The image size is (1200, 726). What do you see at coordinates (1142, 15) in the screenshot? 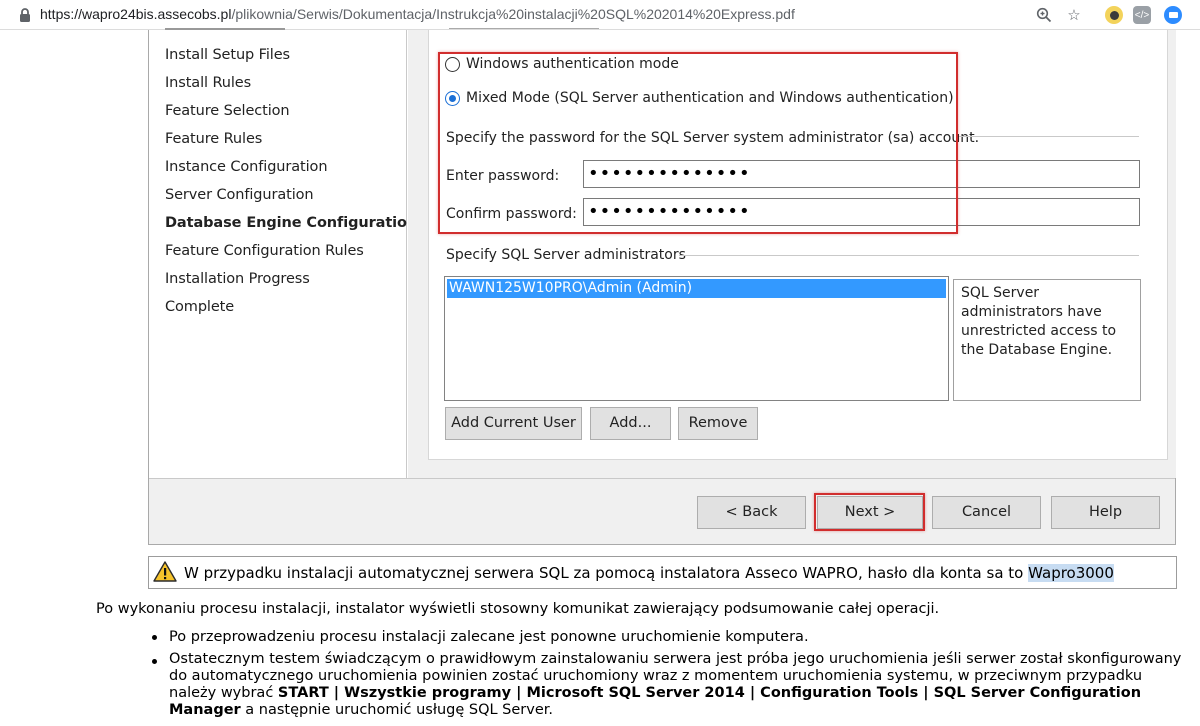
I see `extension-code-icon: </>` at bounding box center [1142, 15].